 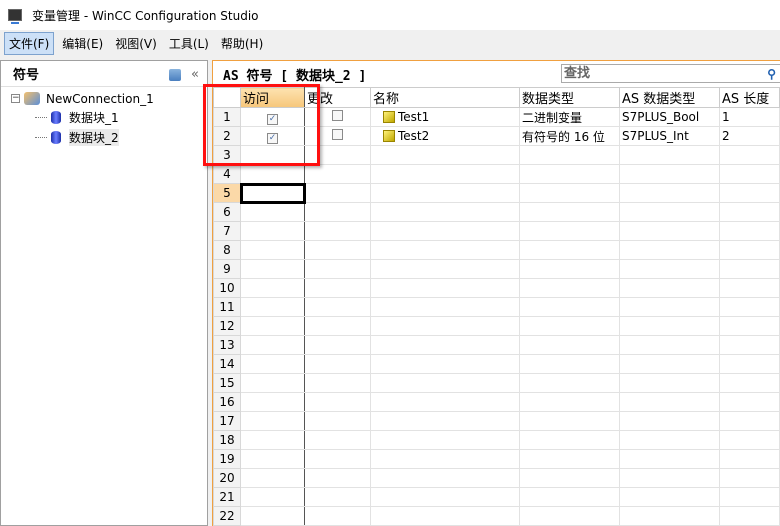 What do you see at coordinates (227, 497) in the screenshot?
I see `row-number: 21` at bounding box center [227, 497].